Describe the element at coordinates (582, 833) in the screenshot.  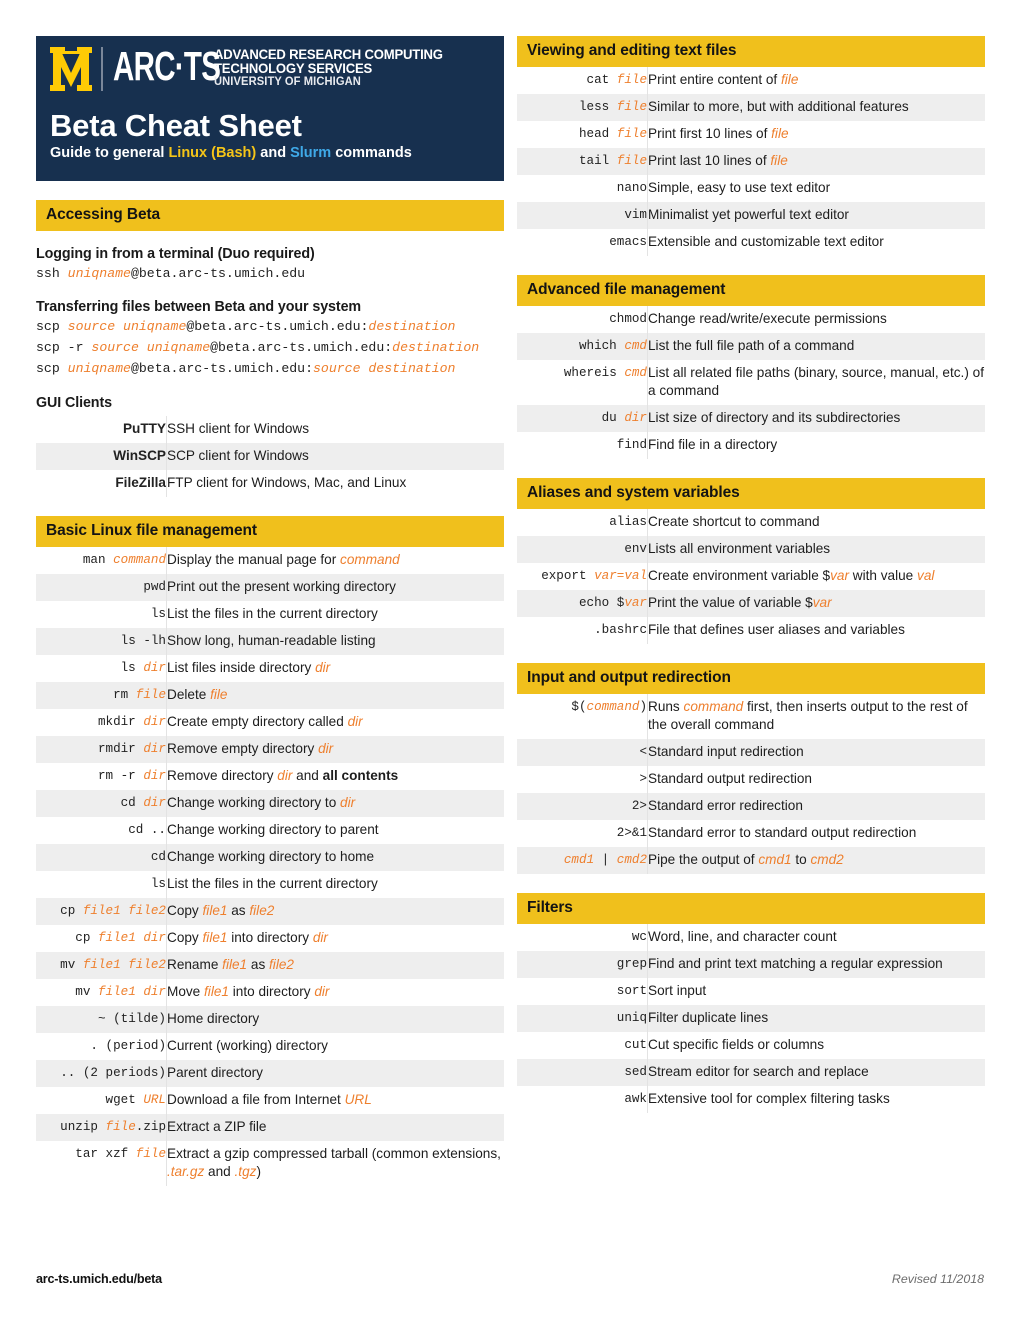
I see `command-cell: 2>&1` at that location.